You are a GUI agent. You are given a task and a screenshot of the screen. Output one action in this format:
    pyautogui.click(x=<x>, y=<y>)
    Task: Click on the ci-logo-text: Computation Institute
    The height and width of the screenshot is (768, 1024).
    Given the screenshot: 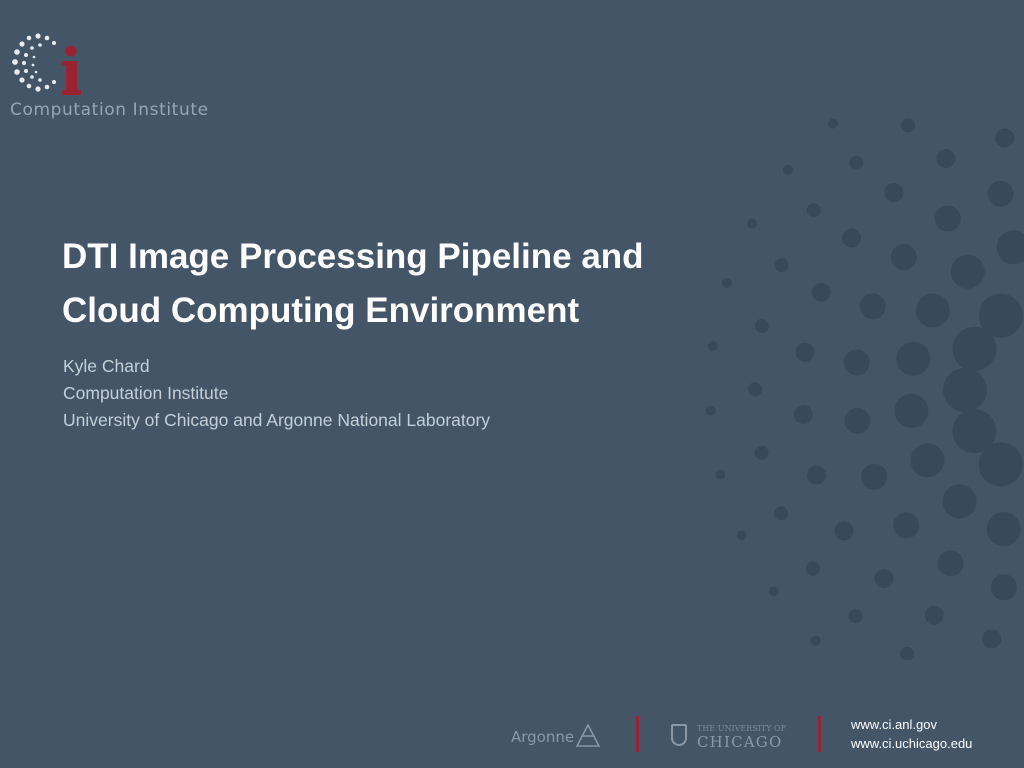 What is the action you would take?
    pyautogui.click(x=109, y=110)
    